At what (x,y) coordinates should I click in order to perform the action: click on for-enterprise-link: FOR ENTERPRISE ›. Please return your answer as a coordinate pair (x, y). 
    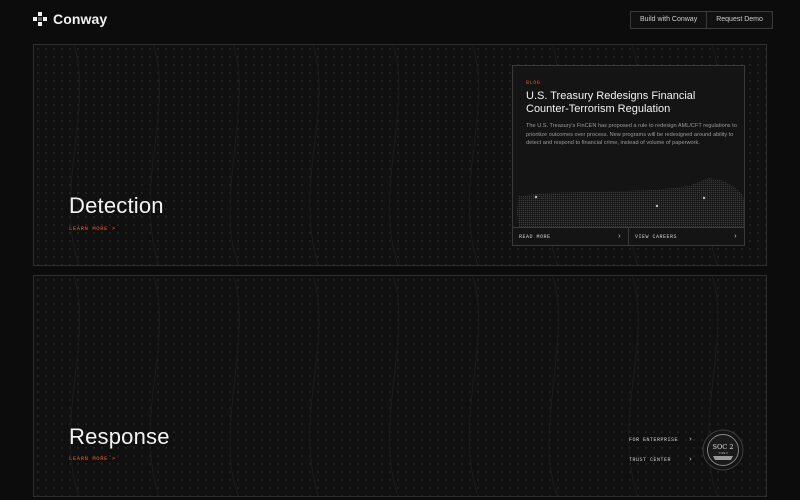
    Looking at the image, I should click on (661, 440).